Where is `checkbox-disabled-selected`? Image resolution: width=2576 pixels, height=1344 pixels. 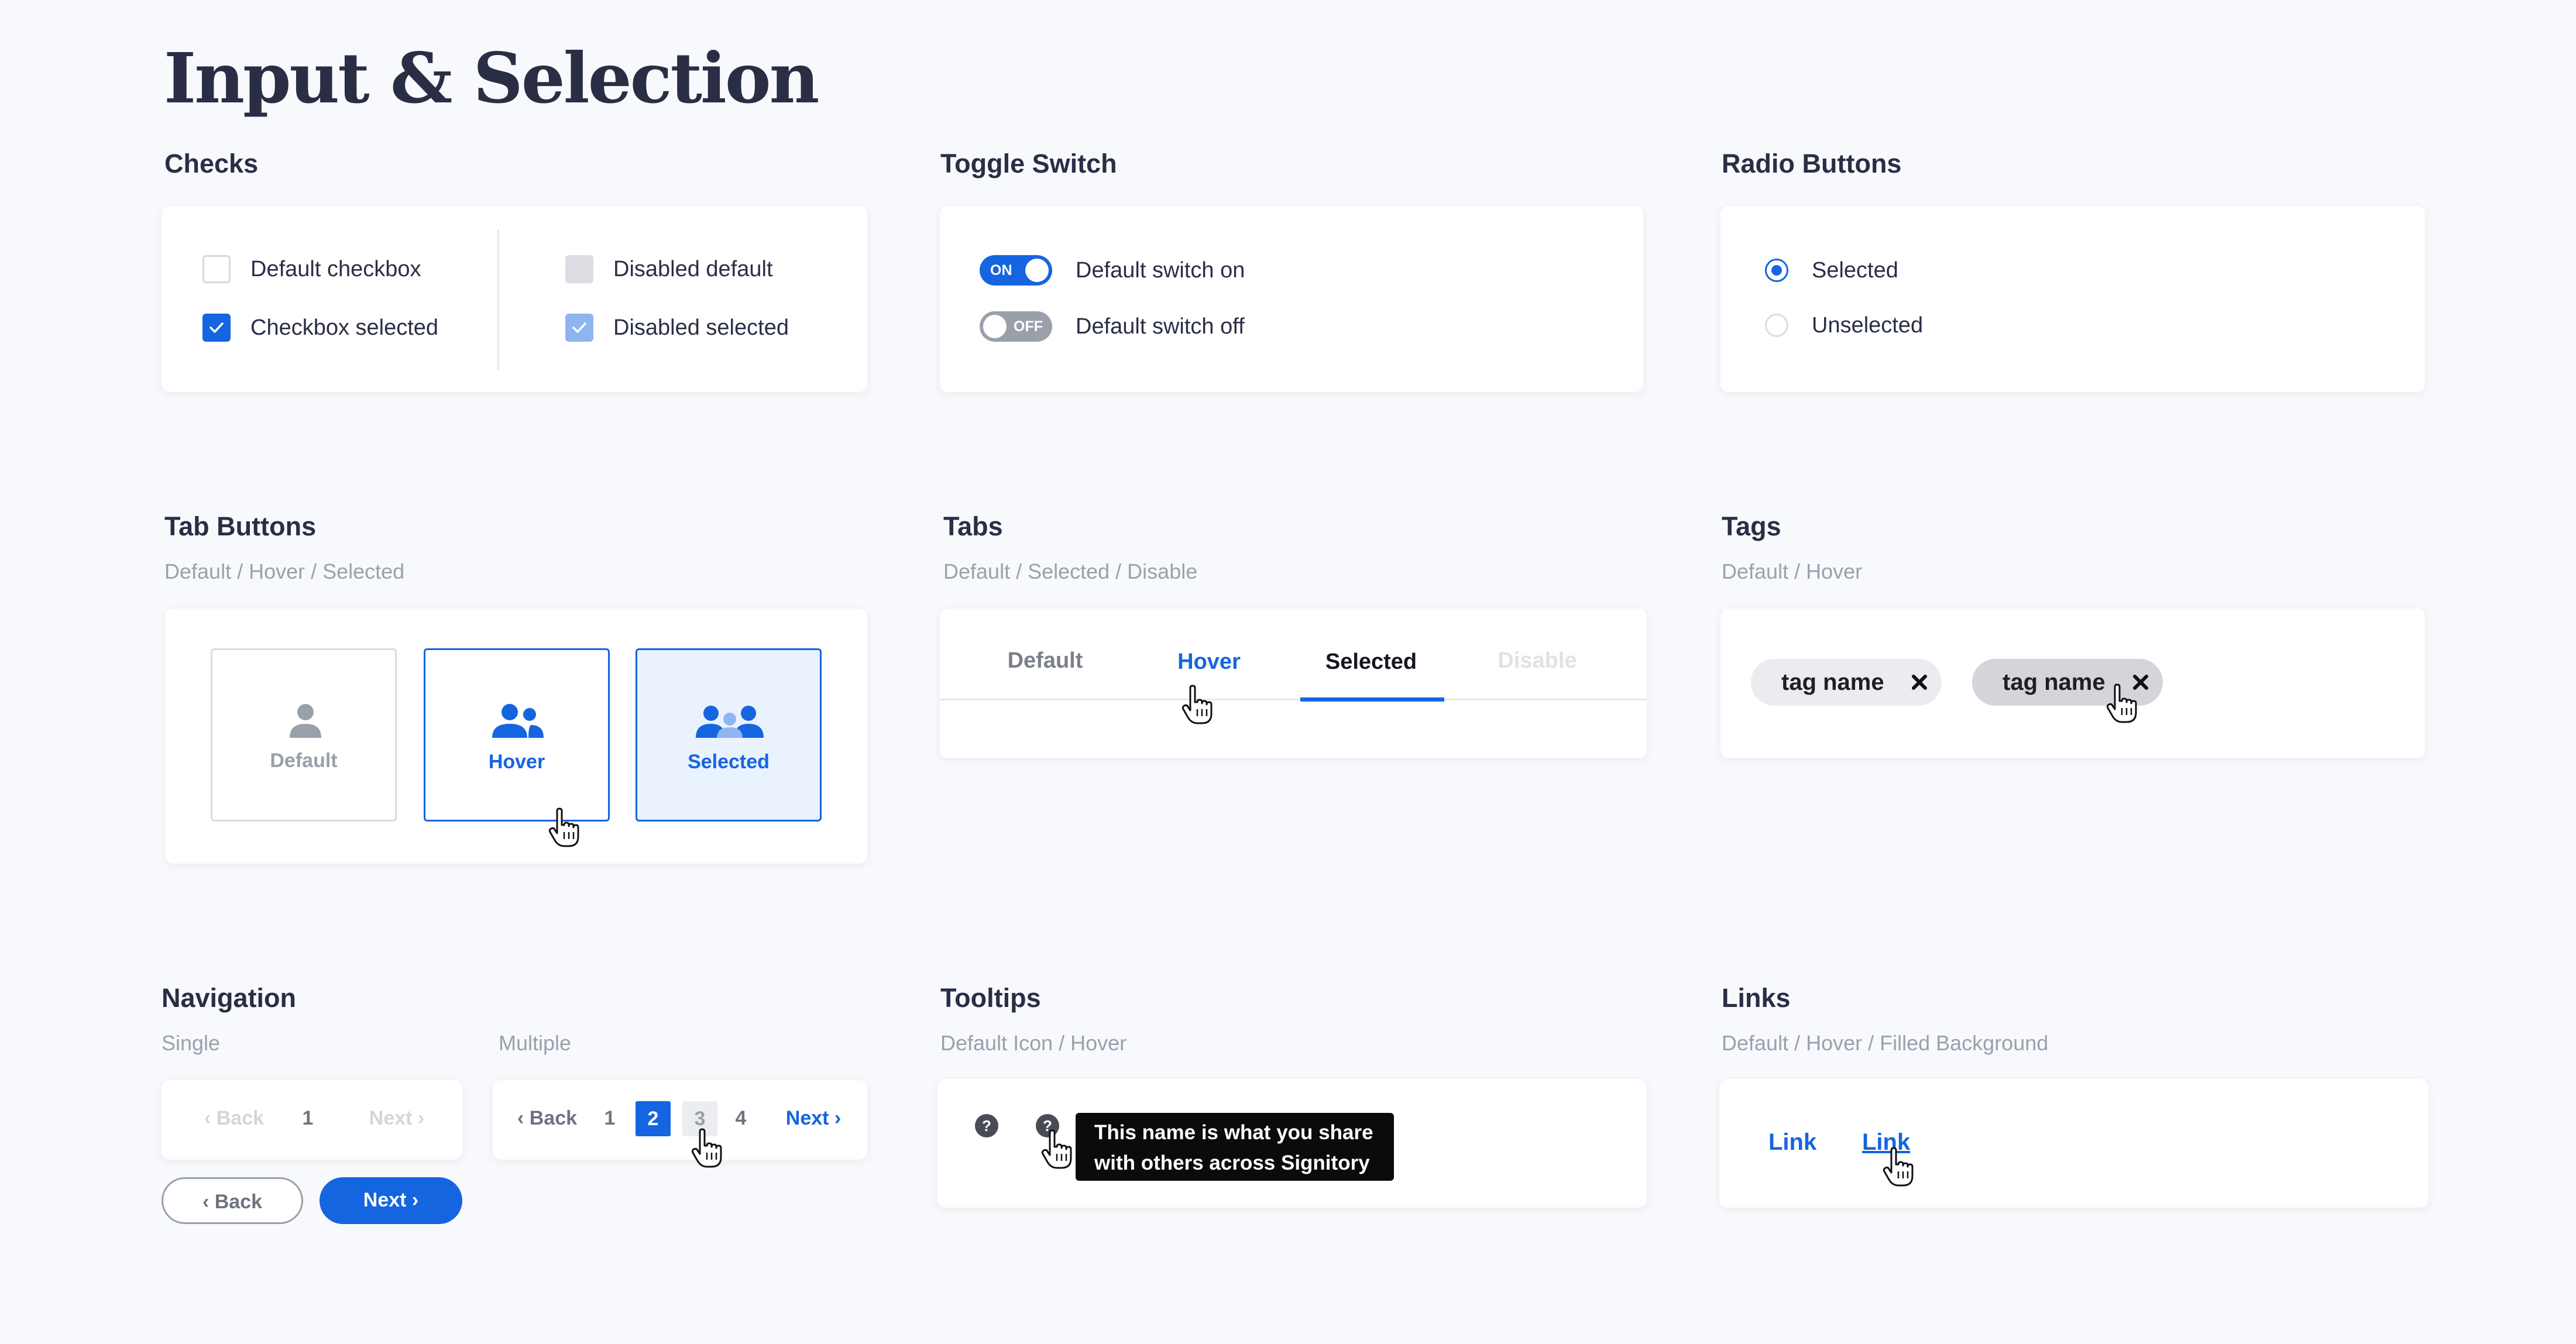 checkbox-disabled-selected is located at coordinates (579, 328).